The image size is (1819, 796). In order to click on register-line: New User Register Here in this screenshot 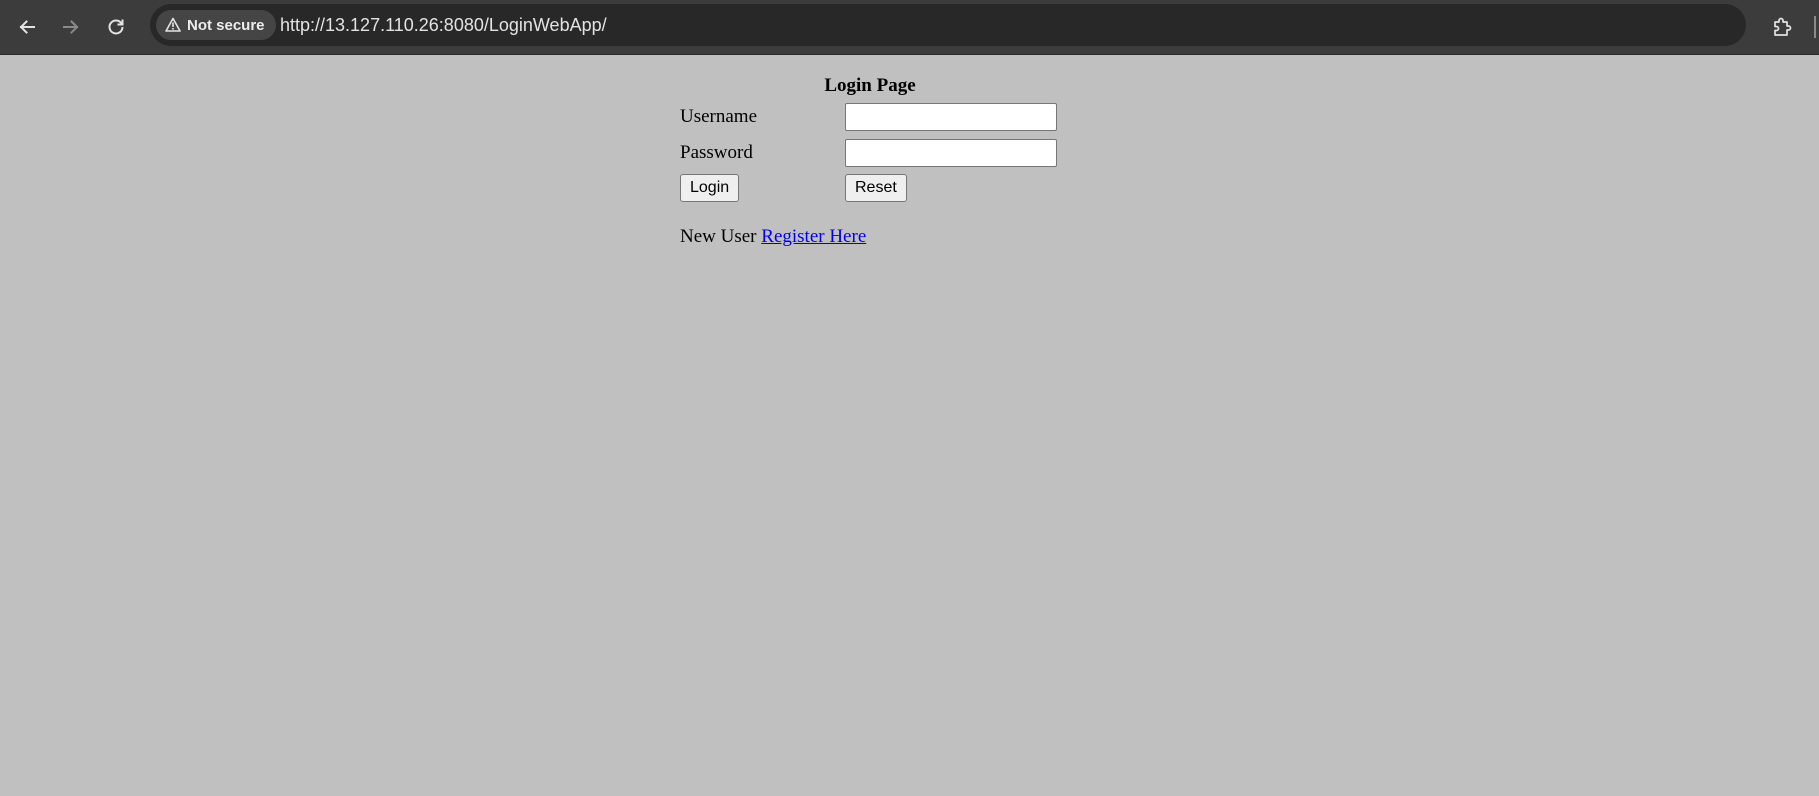, I will do `click(773, 237)`.